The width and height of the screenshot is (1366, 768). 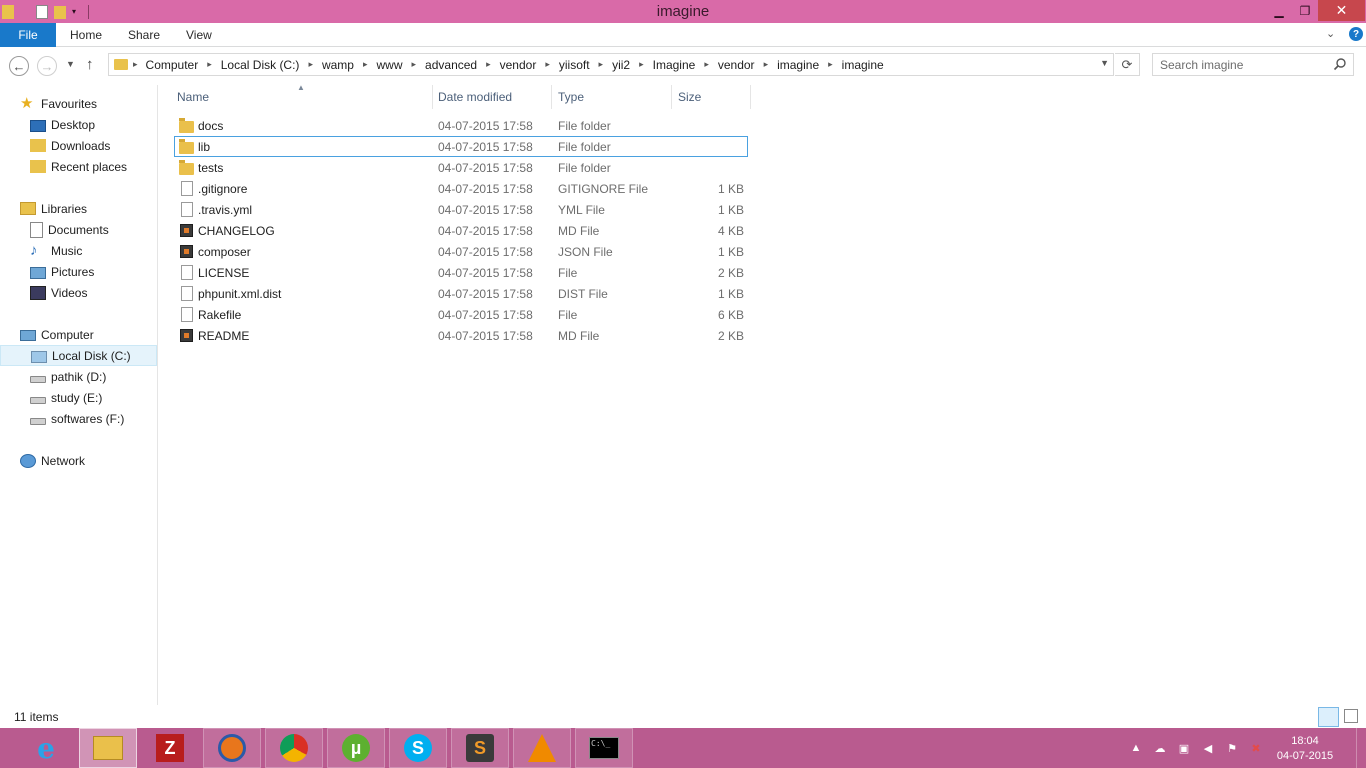 I want to click on sidebar-item-videos: Videos, so click(x=78, y=292).